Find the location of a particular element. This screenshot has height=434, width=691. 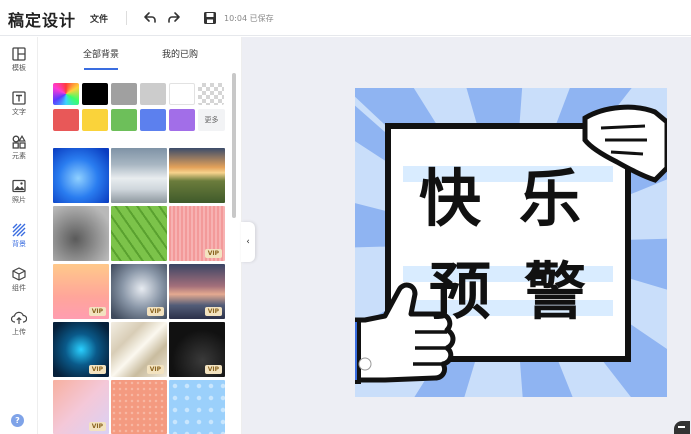

color-swatch-purple is located at coordinates (182, 120).